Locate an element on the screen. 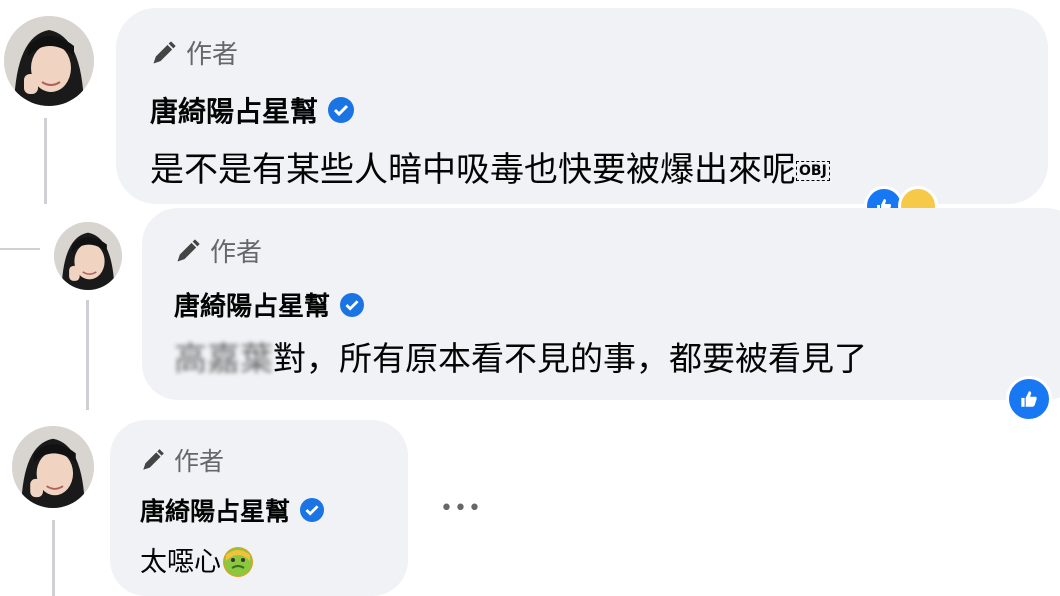  comment-text: 高嘉葉對，所有原本看不見的事，都要被看見了 is located at coordinates (520, 358).